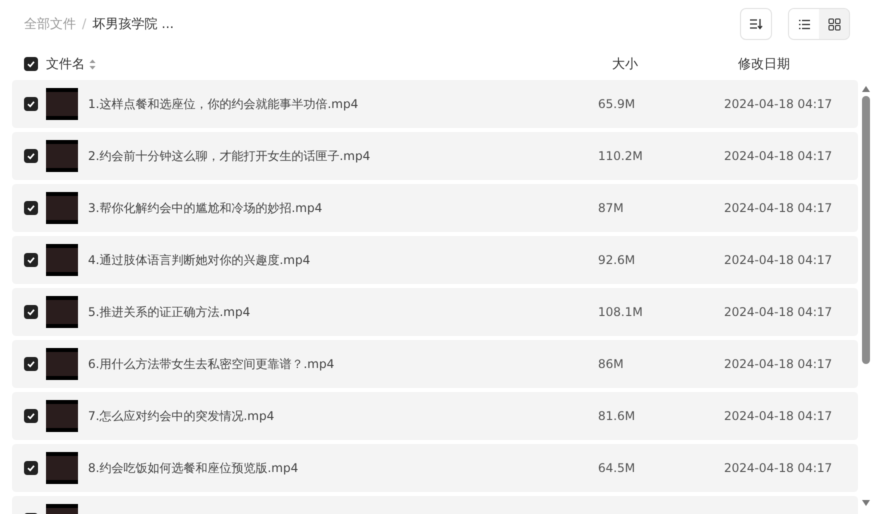  I want to click on file-row: 4.通过肢体语言判断她对你的兴趣度.mp4 92.6M 2024-04-18 04:17, so click(435, 260).